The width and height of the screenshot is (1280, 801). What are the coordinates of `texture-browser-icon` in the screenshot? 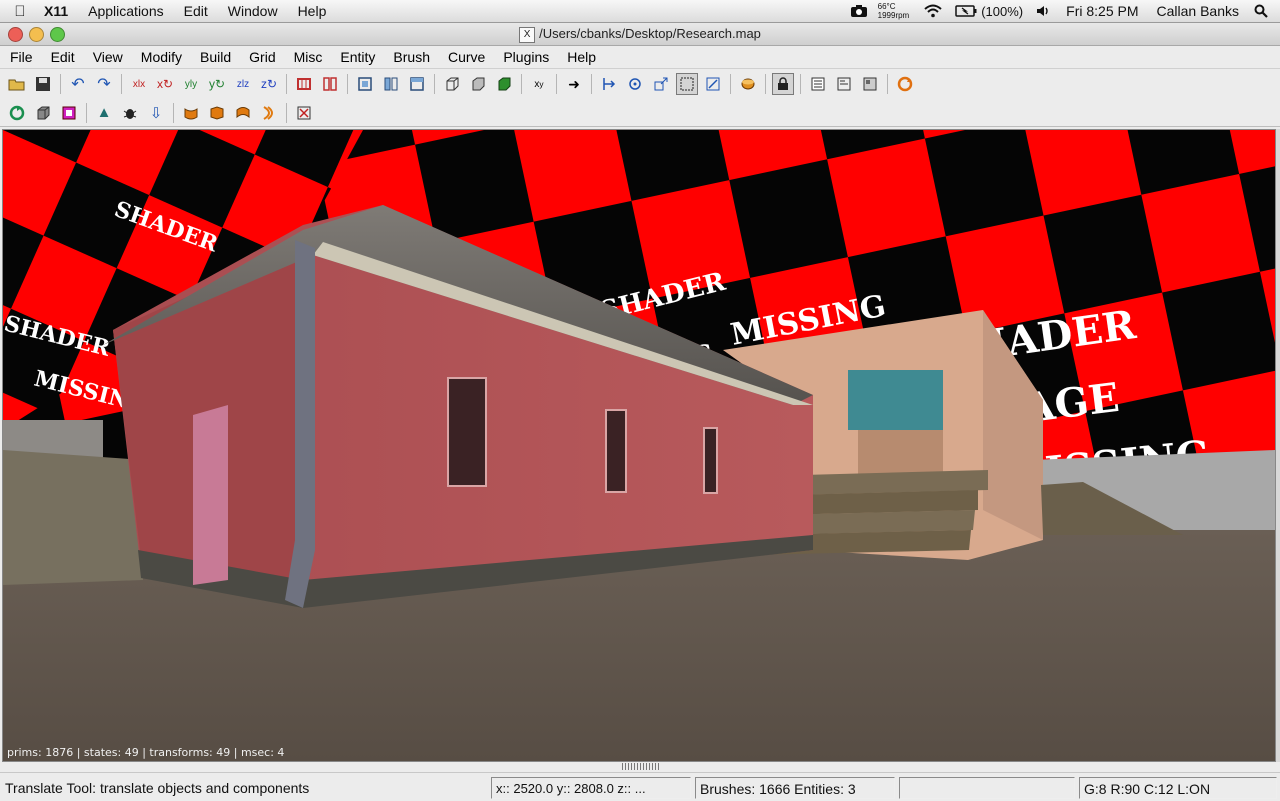 It's located at (870, 84).